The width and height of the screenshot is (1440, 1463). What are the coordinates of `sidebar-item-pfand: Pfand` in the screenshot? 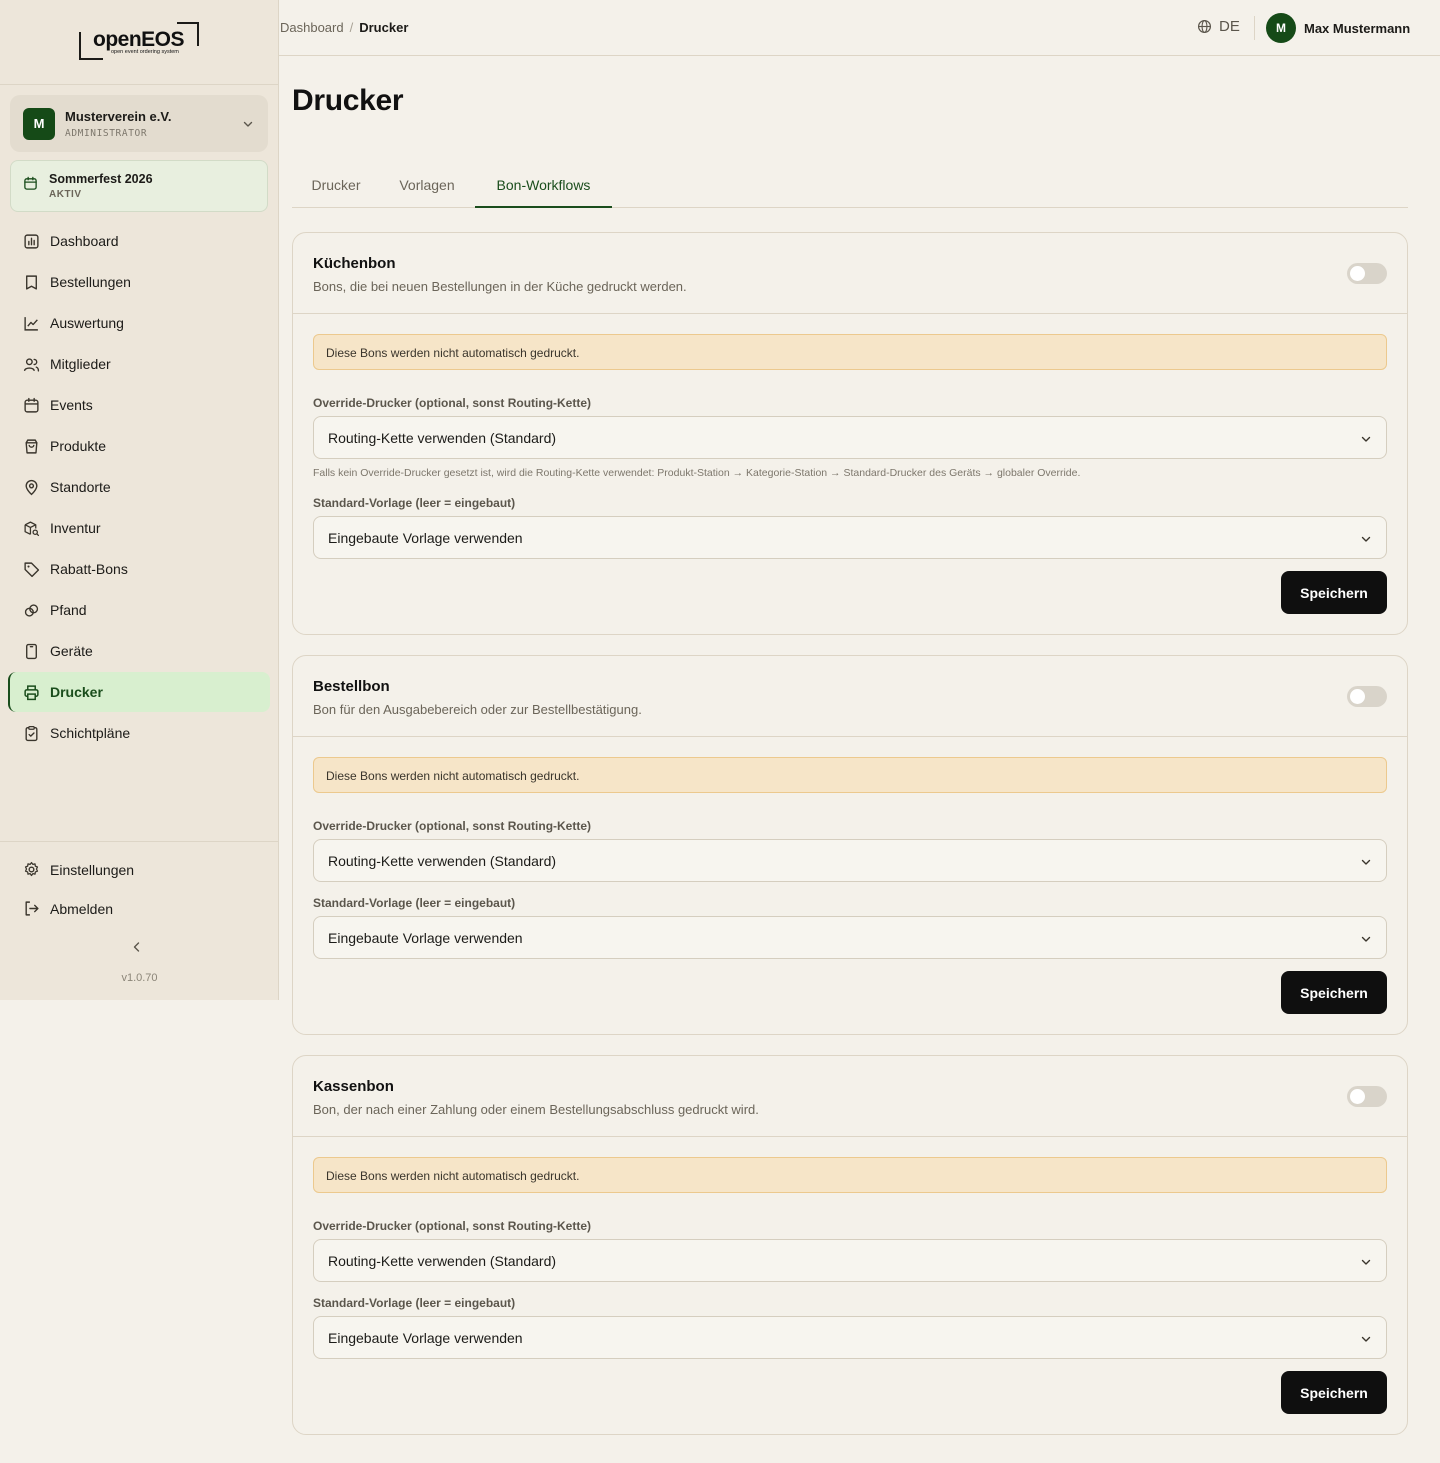 It's located at (139, 610).